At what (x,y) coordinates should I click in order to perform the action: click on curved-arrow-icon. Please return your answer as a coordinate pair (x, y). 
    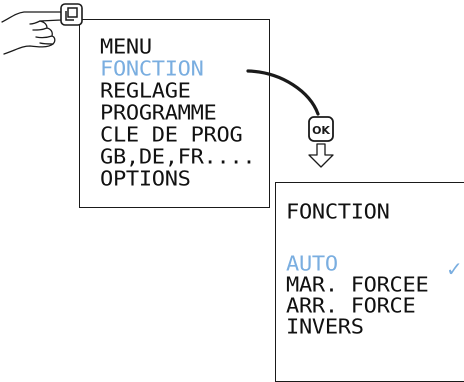
    Looking at the image, I should click on (283, 92).